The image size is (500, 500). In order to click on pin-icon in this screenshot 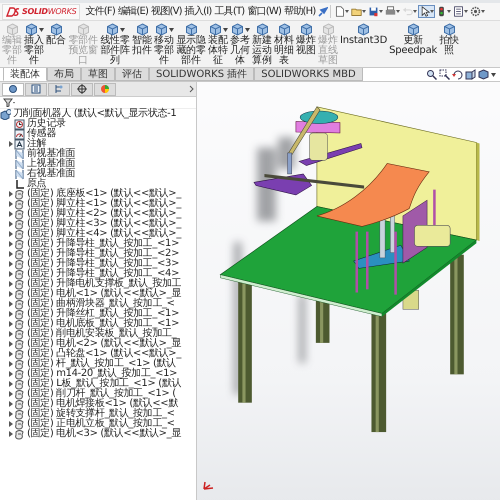, I will do `click(322, 12)`.